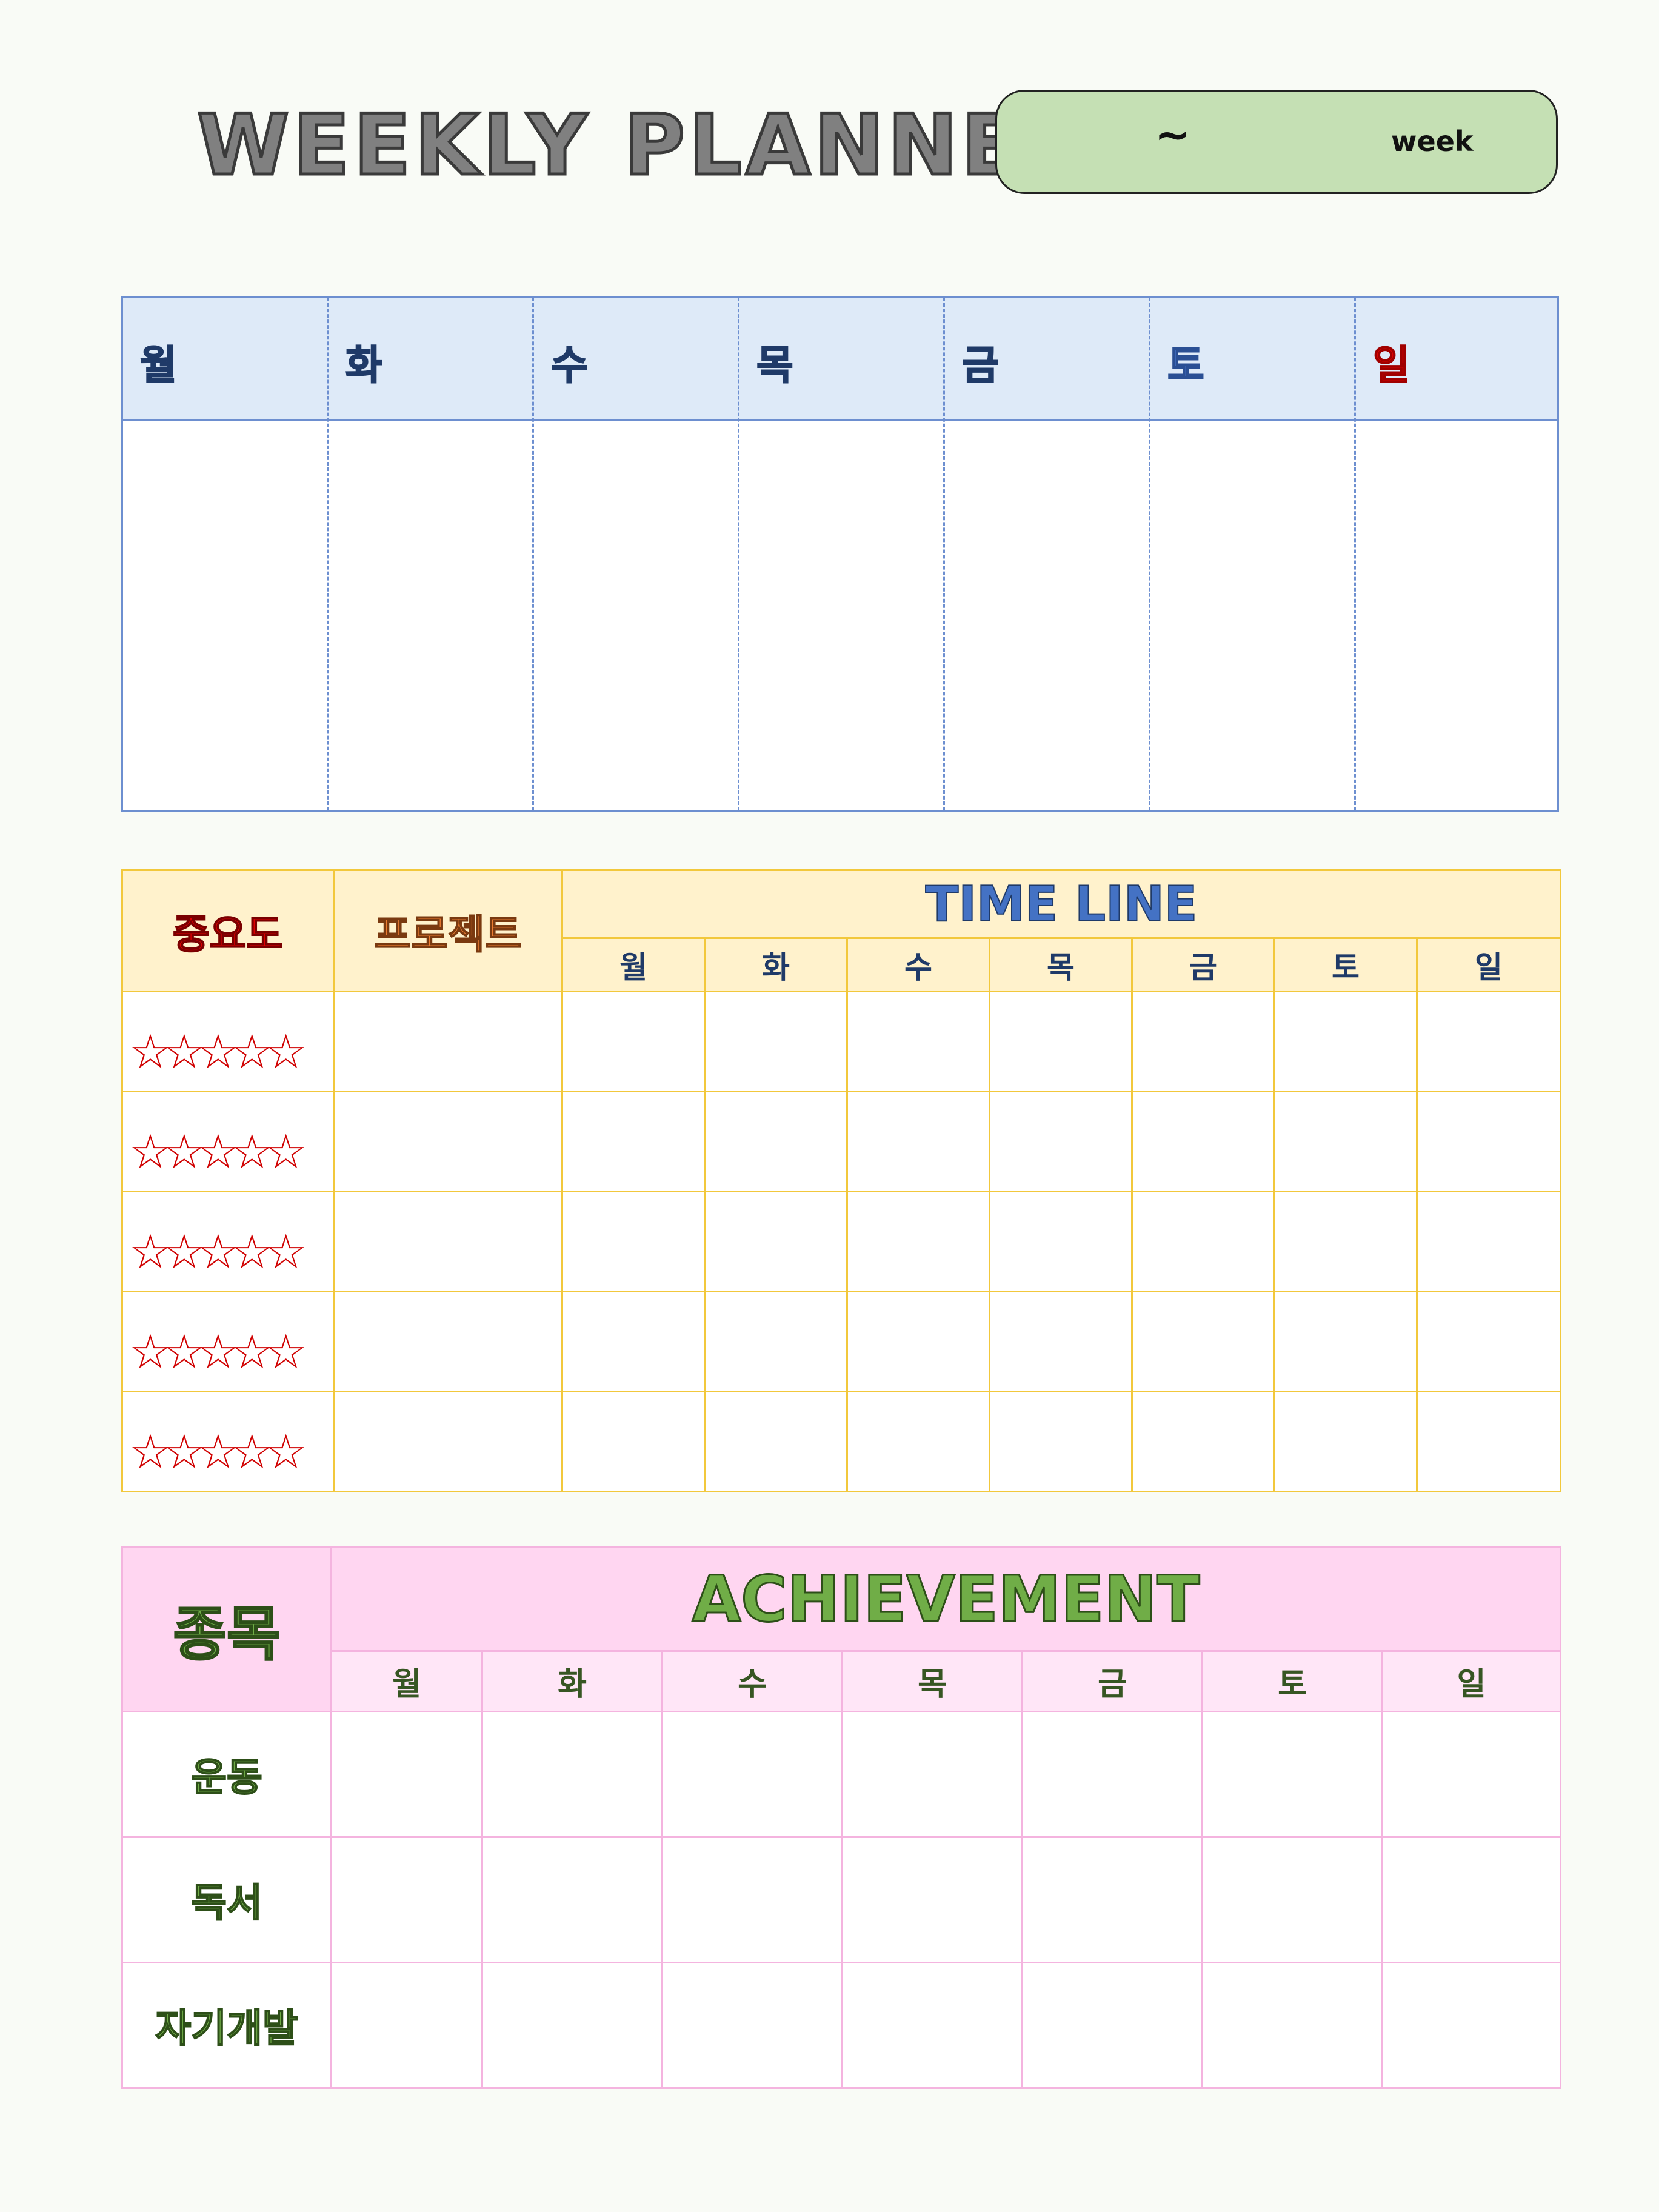 This screenshot has height=2212, width=1659. Describe the element at coordinates (1061, 965) in the screenshot. I see `timeline-day: 목` at that location.